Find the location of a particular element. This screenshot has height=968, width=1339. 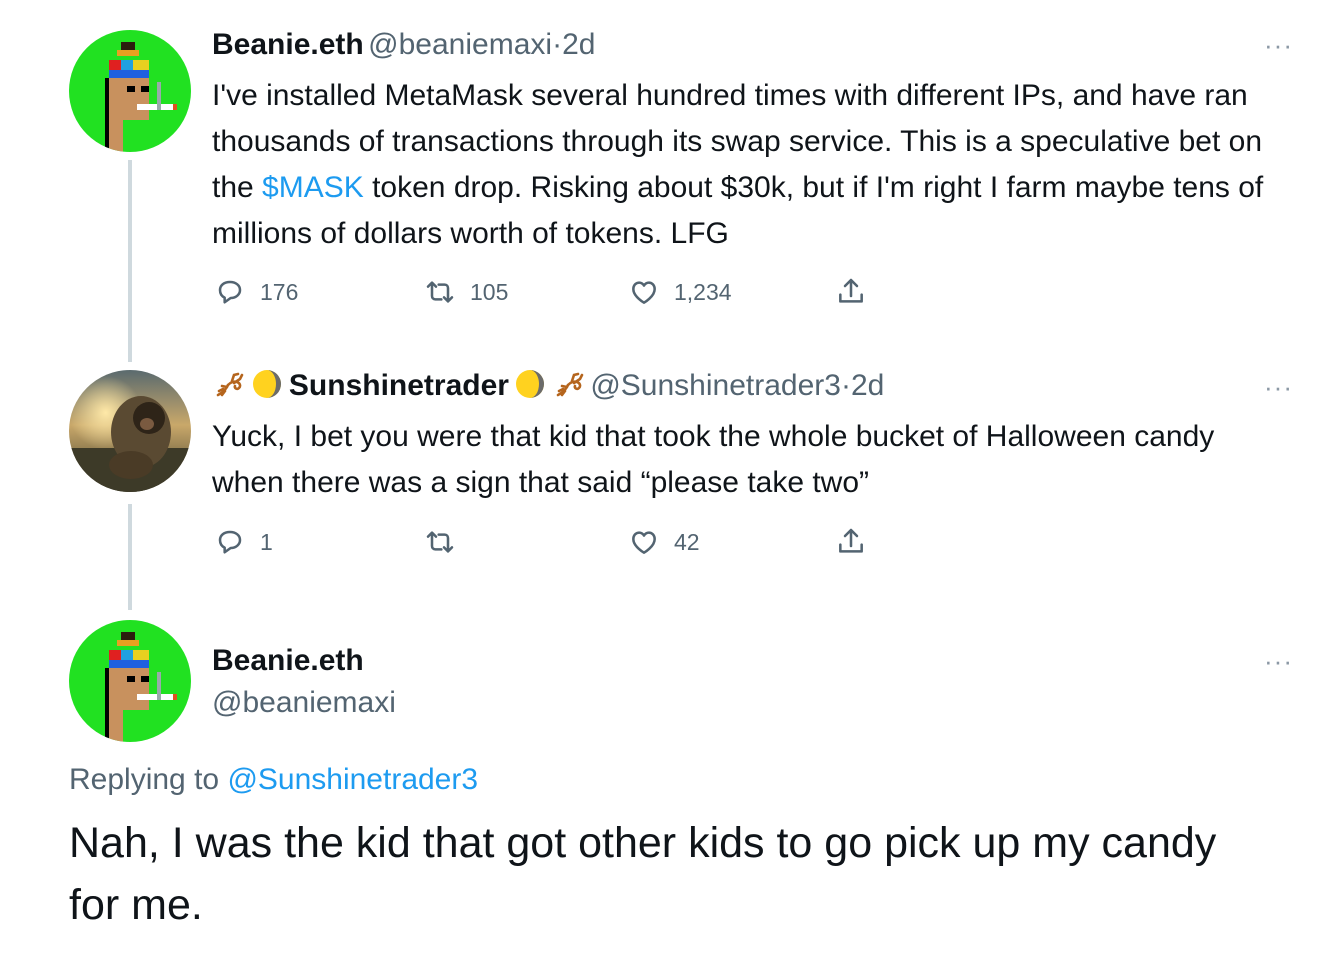

like-button: 1,234 is located at coordinates (680, 292).